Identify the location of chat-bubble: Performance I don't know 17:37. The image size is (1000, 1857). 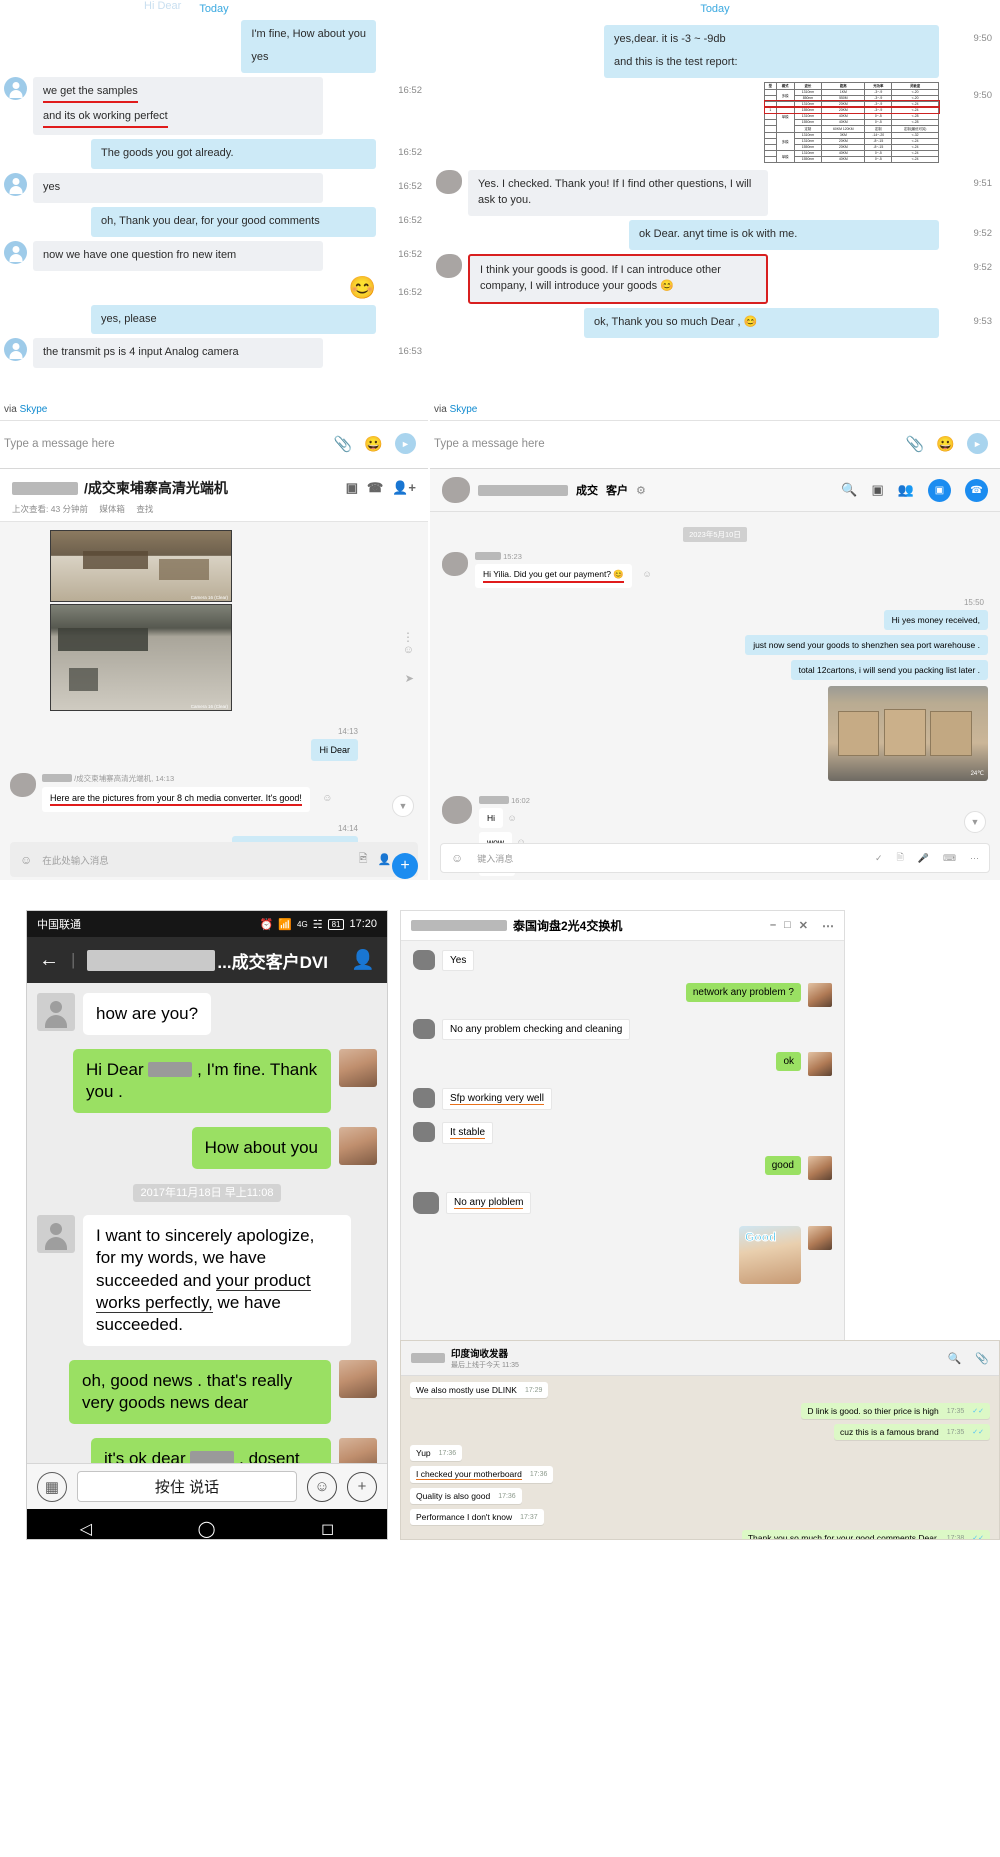
(477, 1517).